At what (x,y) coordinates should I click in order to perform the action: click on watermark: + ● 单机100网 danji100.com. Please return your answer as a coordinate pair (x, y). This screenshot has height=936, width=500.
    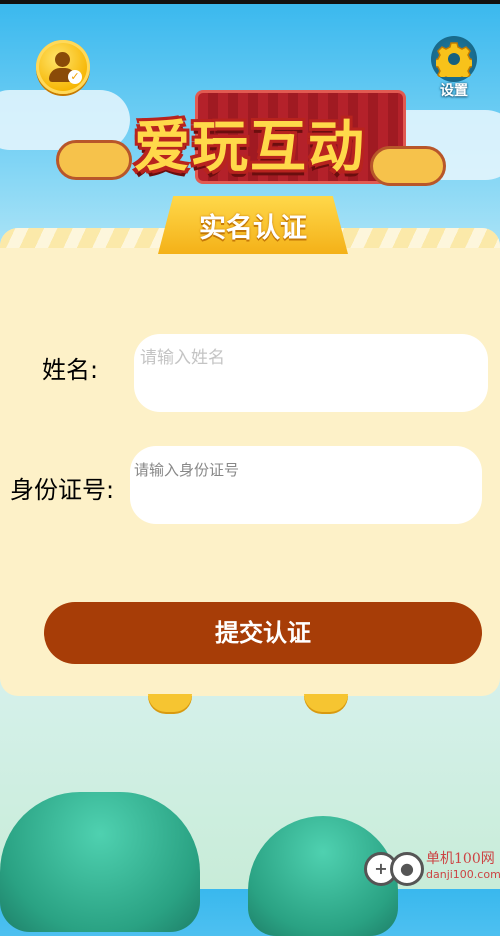
    Looking at the image, I should click on (431, 866).